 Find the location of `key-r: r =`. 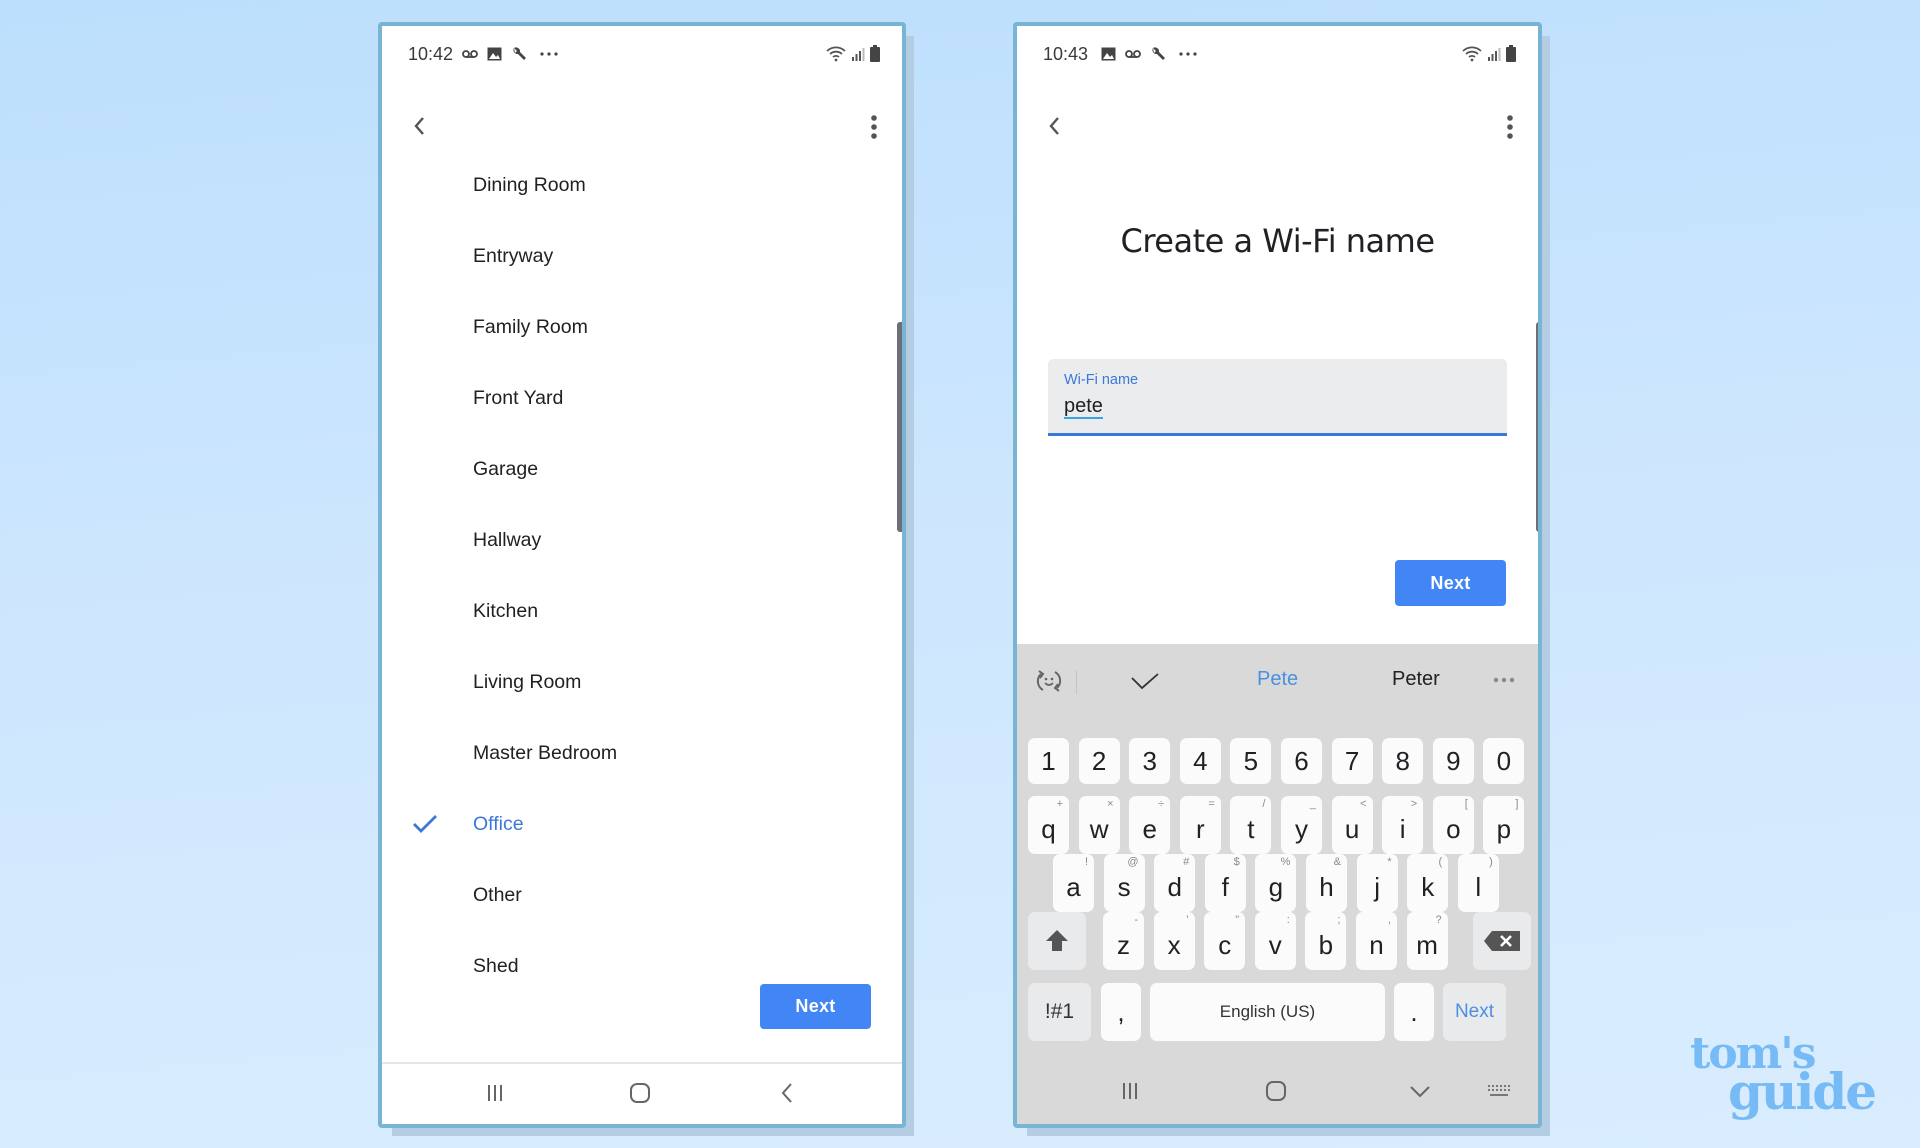

key-r: r = is located at coordinates (1200, 825).